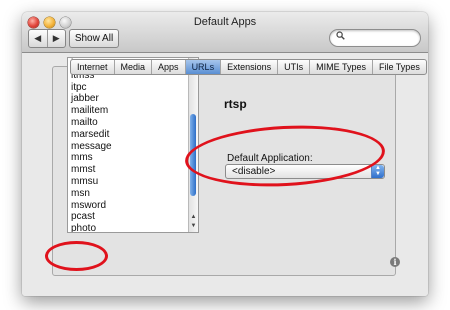 This screenshot has height=310, width=450. Describe the element at coordinates (225, 22) in the screenshot. I see `window-title: Default Apps` at that location.